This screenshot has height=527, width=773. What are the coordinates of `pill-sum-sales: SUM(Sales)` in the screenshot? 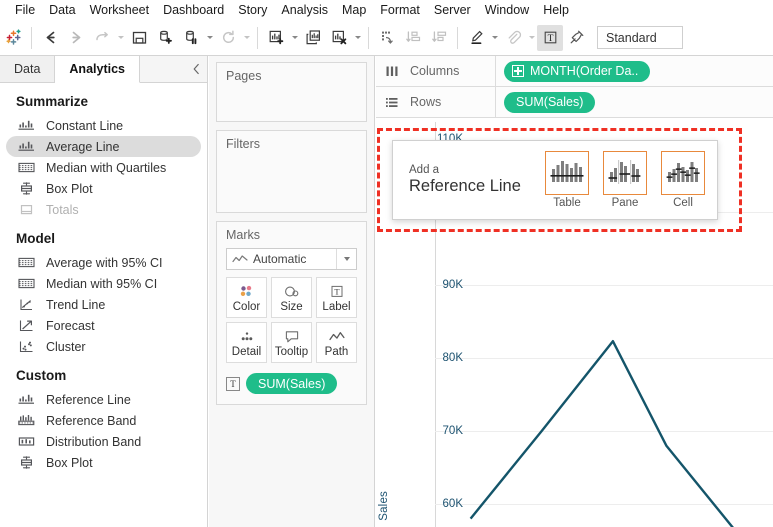 It's located at (550, 102).